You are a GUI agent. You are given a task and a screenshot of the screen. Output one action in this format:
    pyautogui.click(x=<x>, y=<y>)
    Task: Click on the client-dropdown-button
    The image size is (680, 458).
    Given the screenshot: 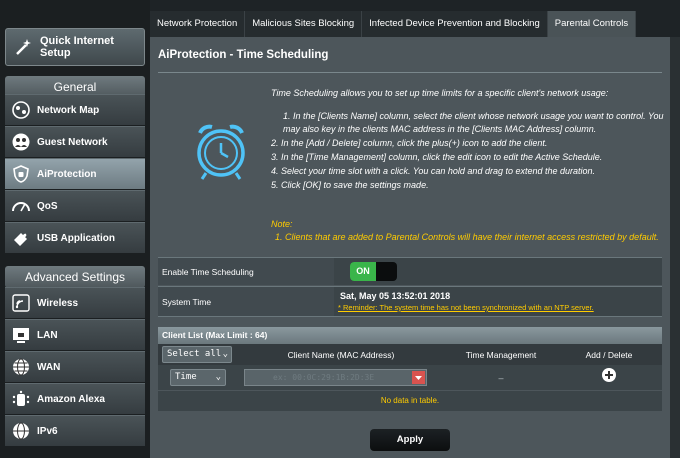 What is the action you would take?
    pyautogui.click(x=418, y=377)
    